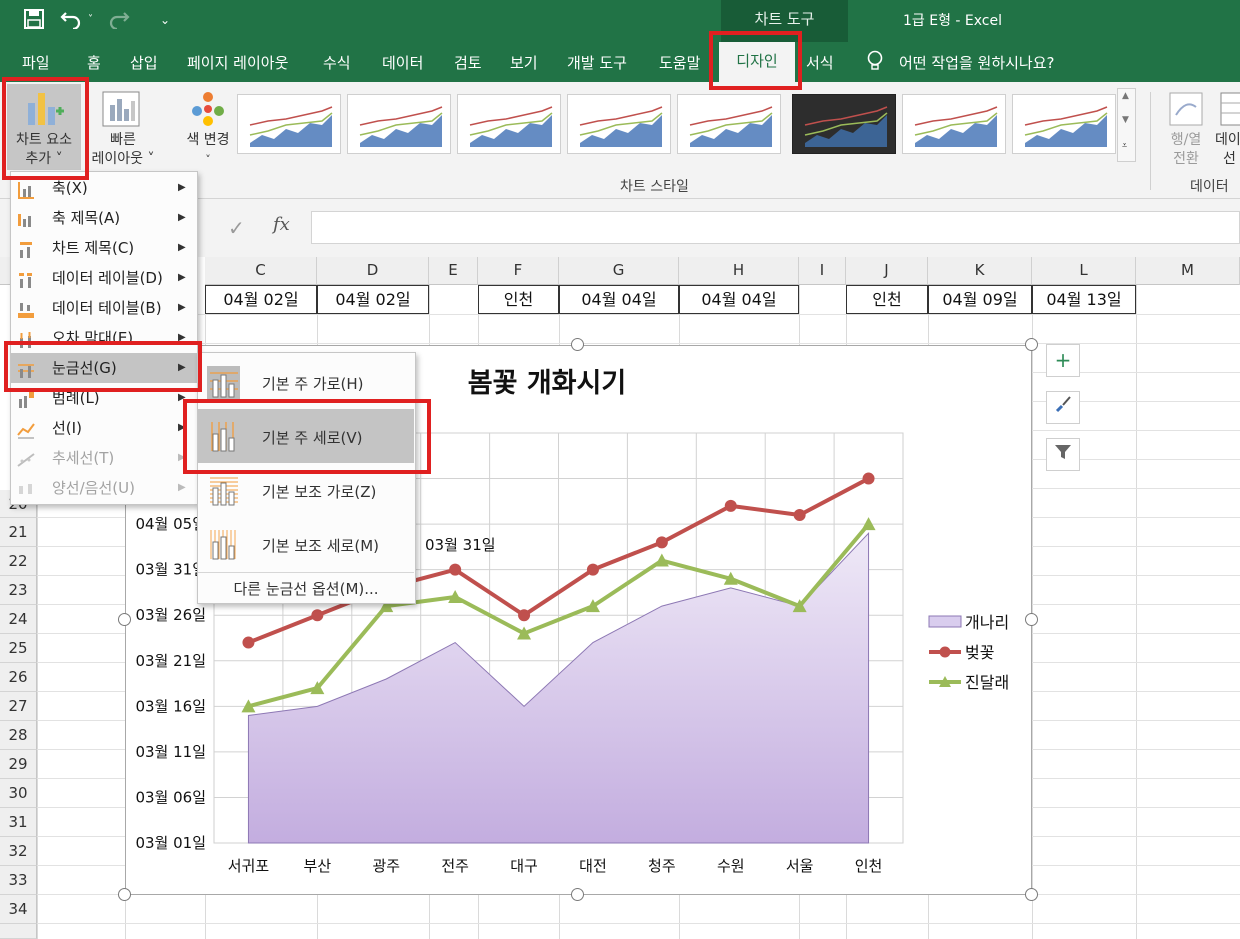 The image size is (1240, 939). Describe the element at coordinates (18, 648) in the screenshot. I see `row-header-25: 25` at that location.